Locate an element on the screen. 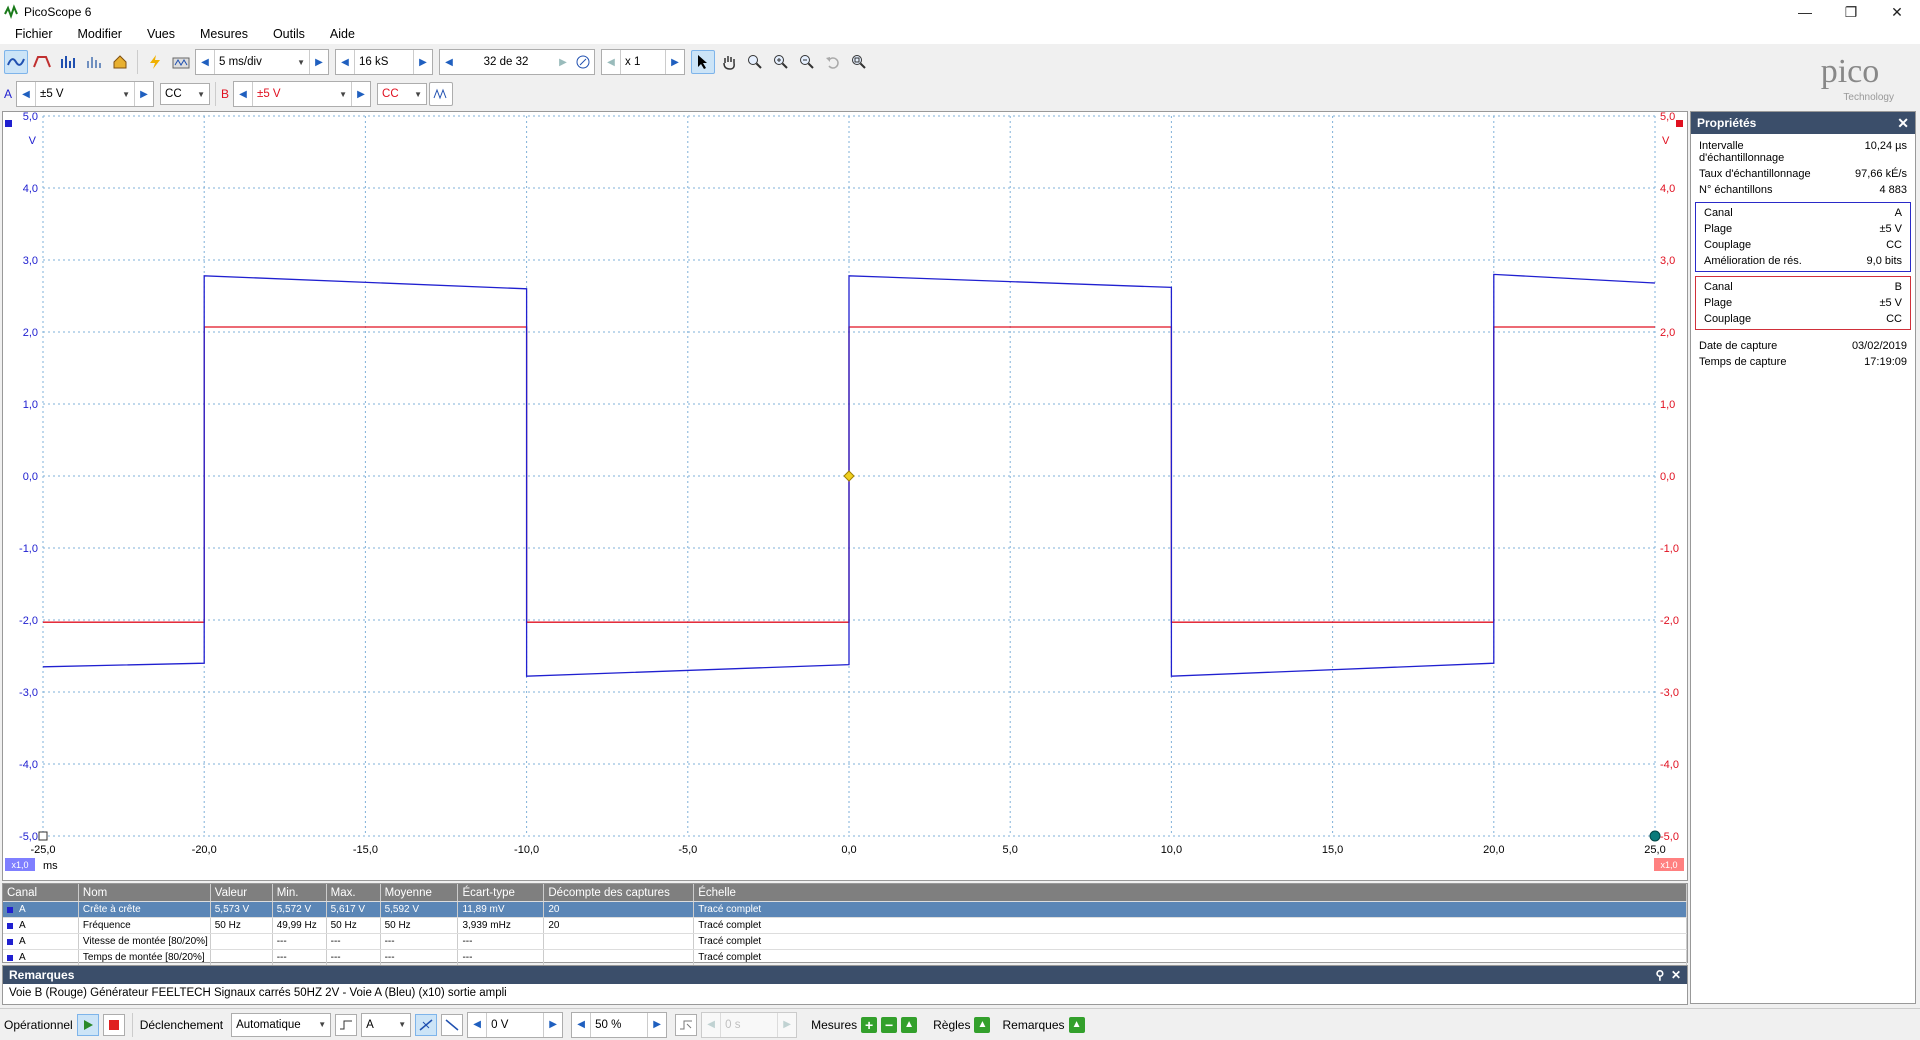 Image resolution: width=1920 pixels, height=1040 pixels. menu-mesures: Mesures is located at coordinates (221, 34).